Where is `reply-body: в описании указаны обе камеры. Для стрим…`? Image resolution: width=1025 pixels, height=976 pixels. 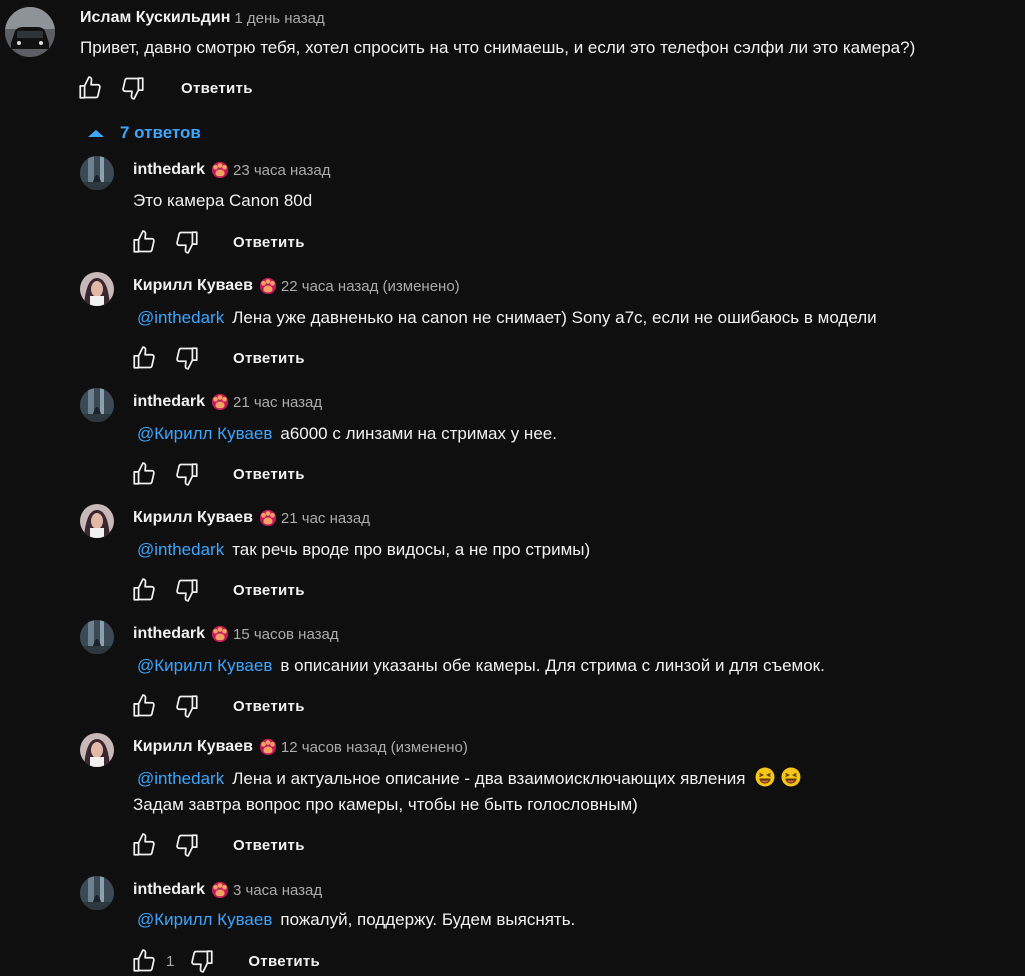
reply-body: в описании указаны обе камеры. Для стрим… is located at coordinates (552, 665).